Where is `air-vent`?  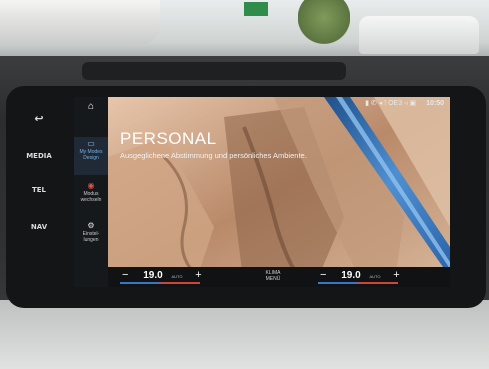 air-vent is located at coordinates (214, 71).